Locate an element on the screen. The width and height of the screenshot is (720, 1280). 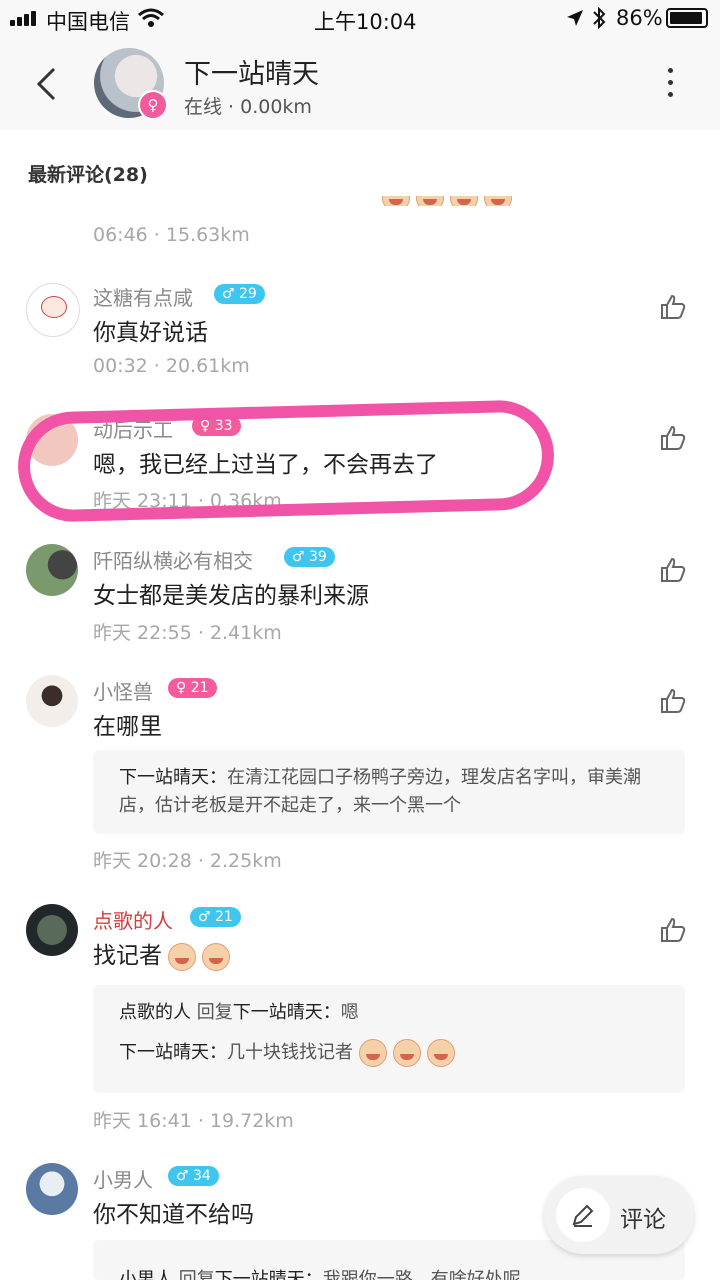
fab-icon-circle is located at coordinates (583, 1215).